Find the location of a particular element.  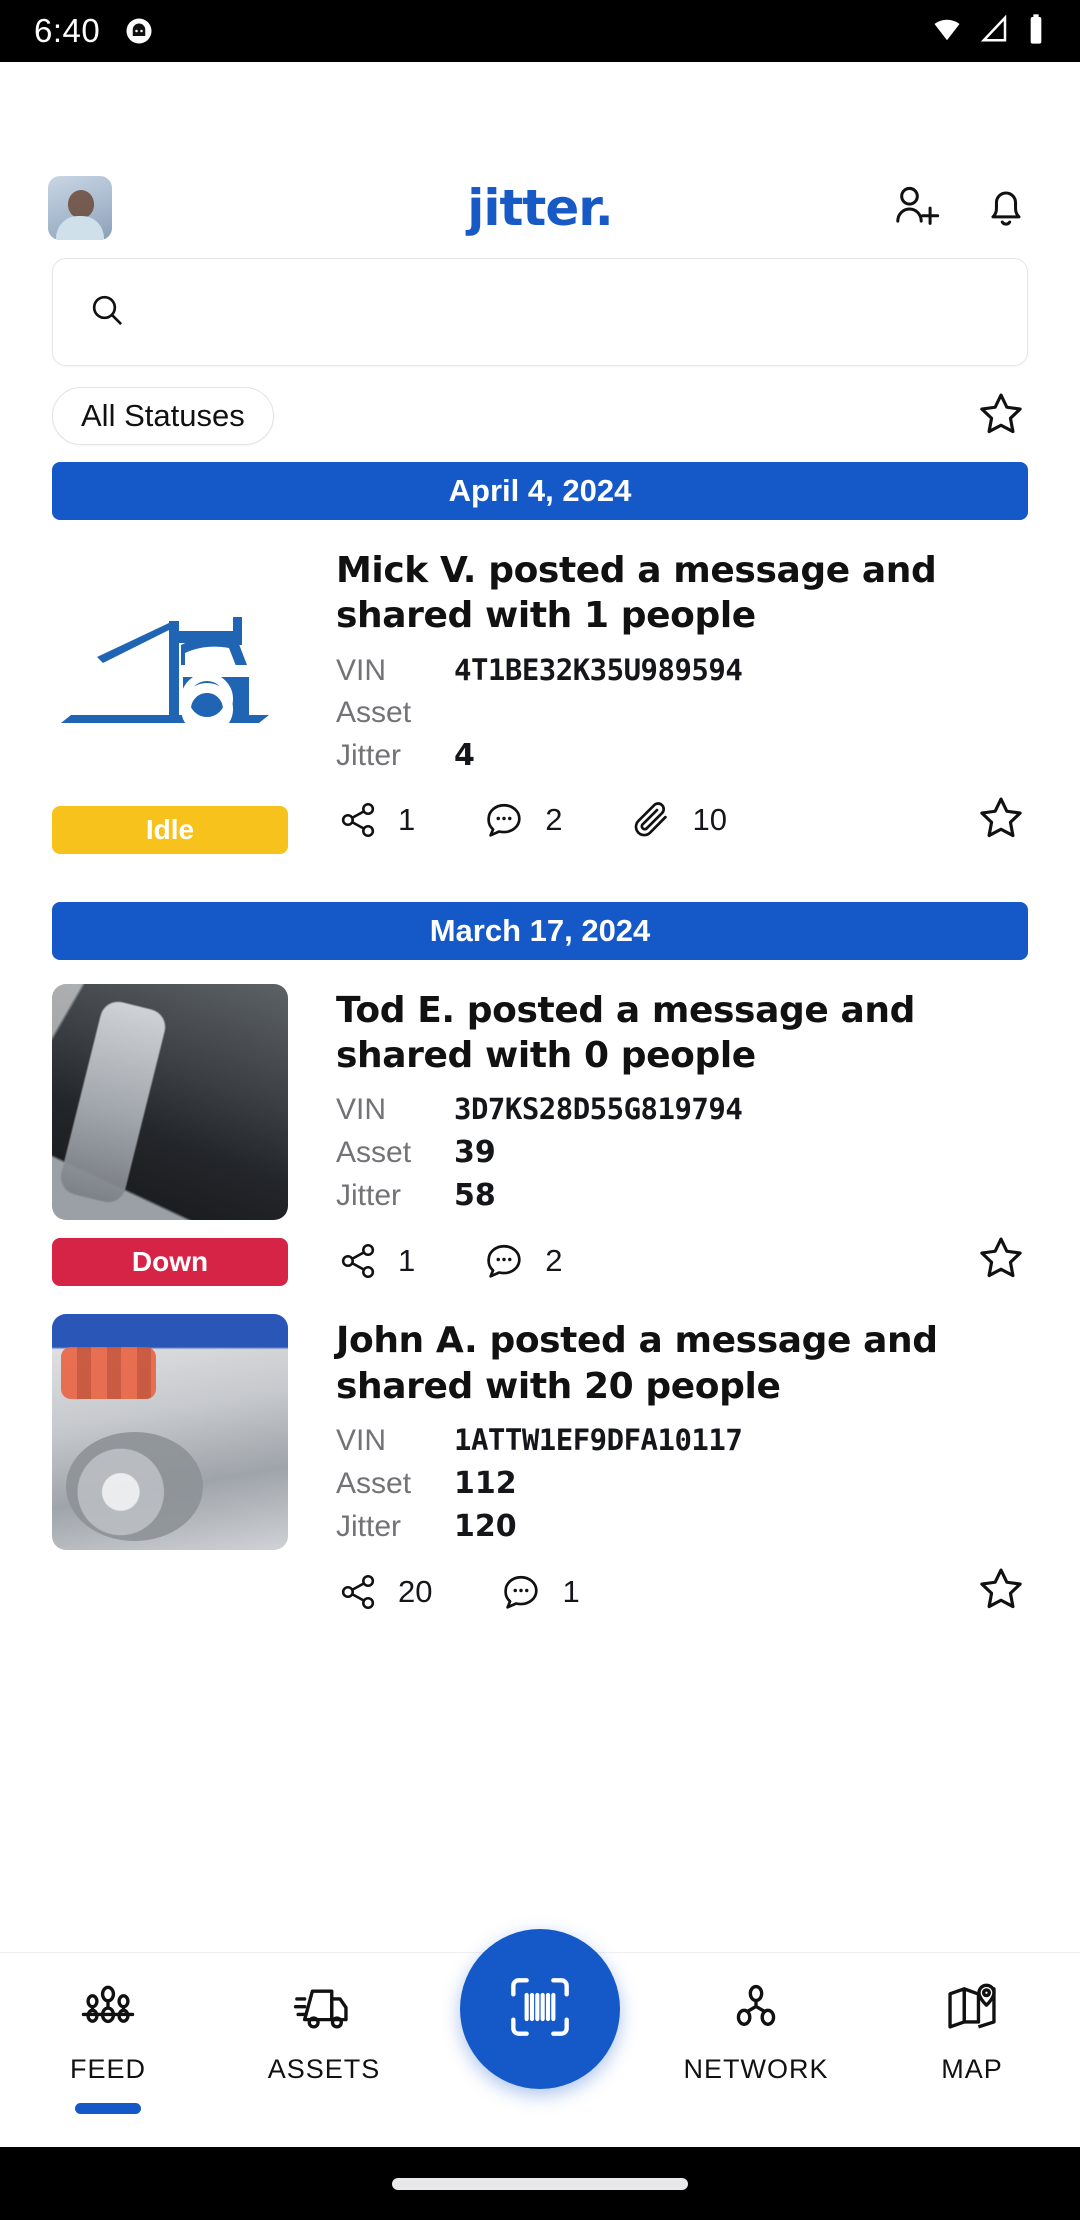

post-thumbnail-wrap is located at coordinates (170, 1467).